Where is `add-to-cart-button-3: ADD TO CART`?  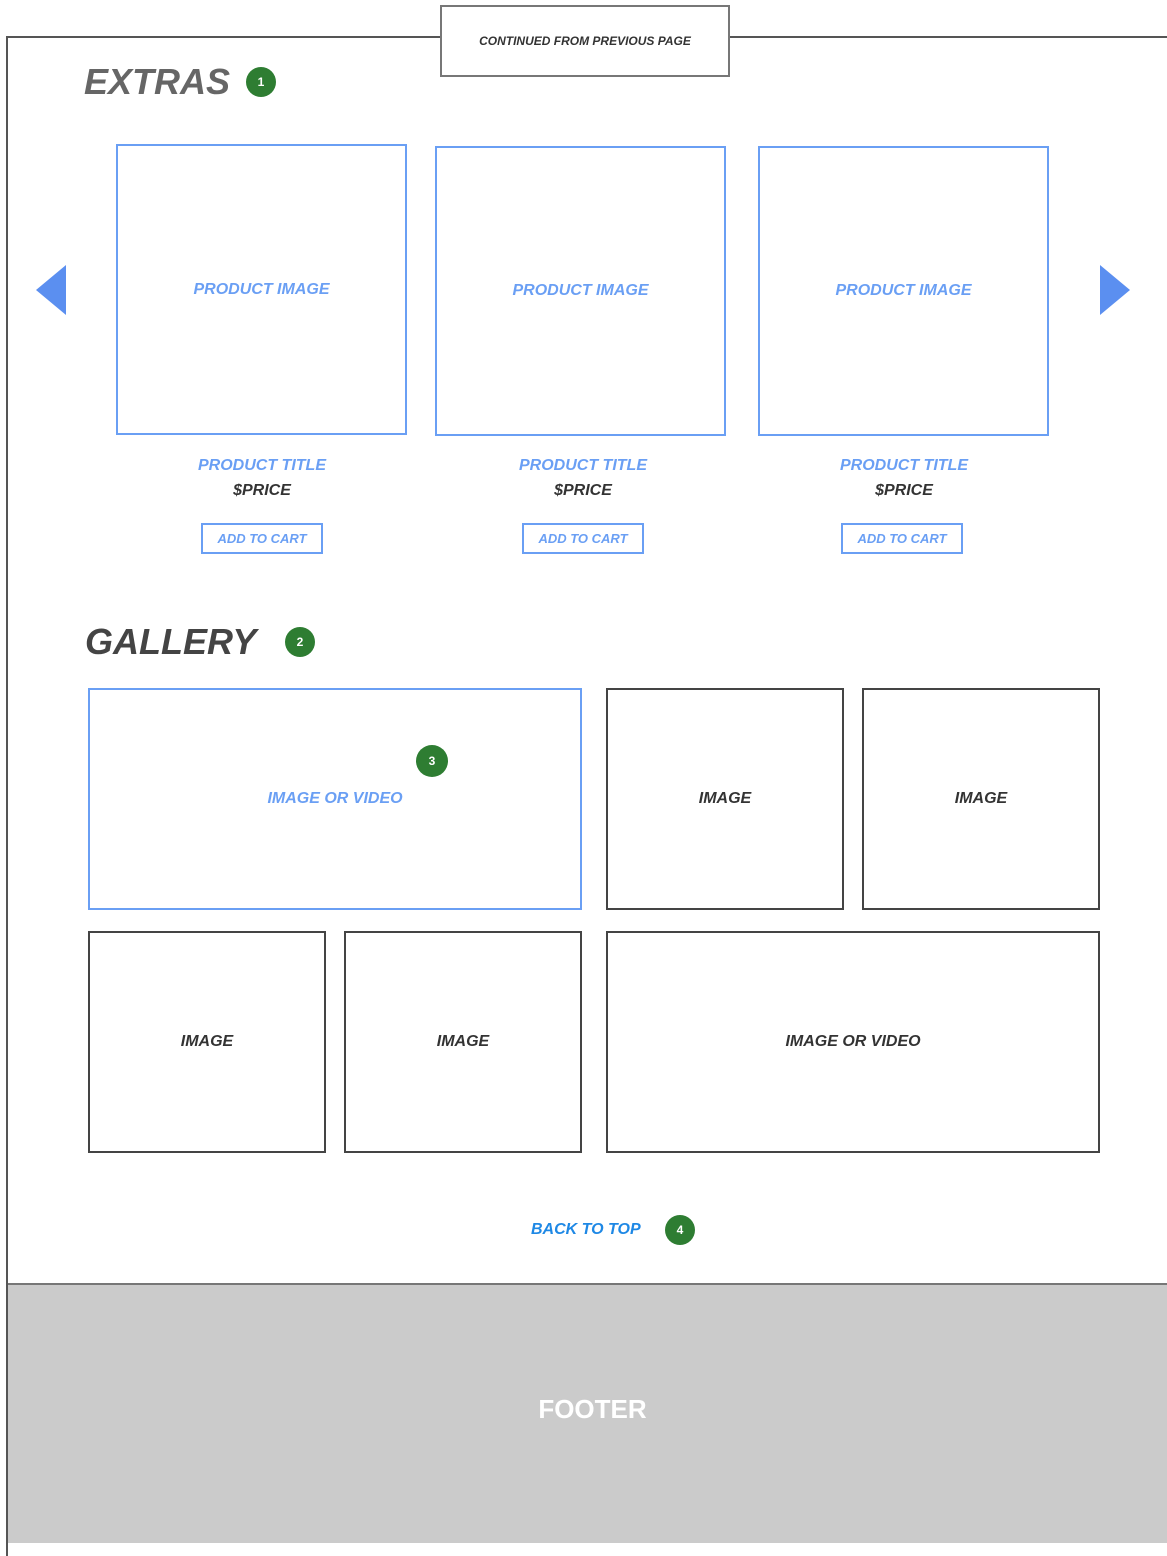 add-to-cart-button-3: ADD TO CART is located at coordinates (902, 538).